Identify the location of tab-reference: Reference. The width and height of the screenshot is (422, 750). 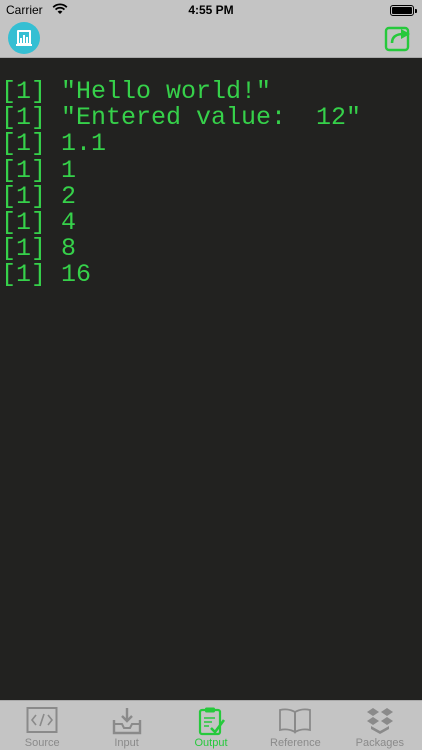
(295, 725).